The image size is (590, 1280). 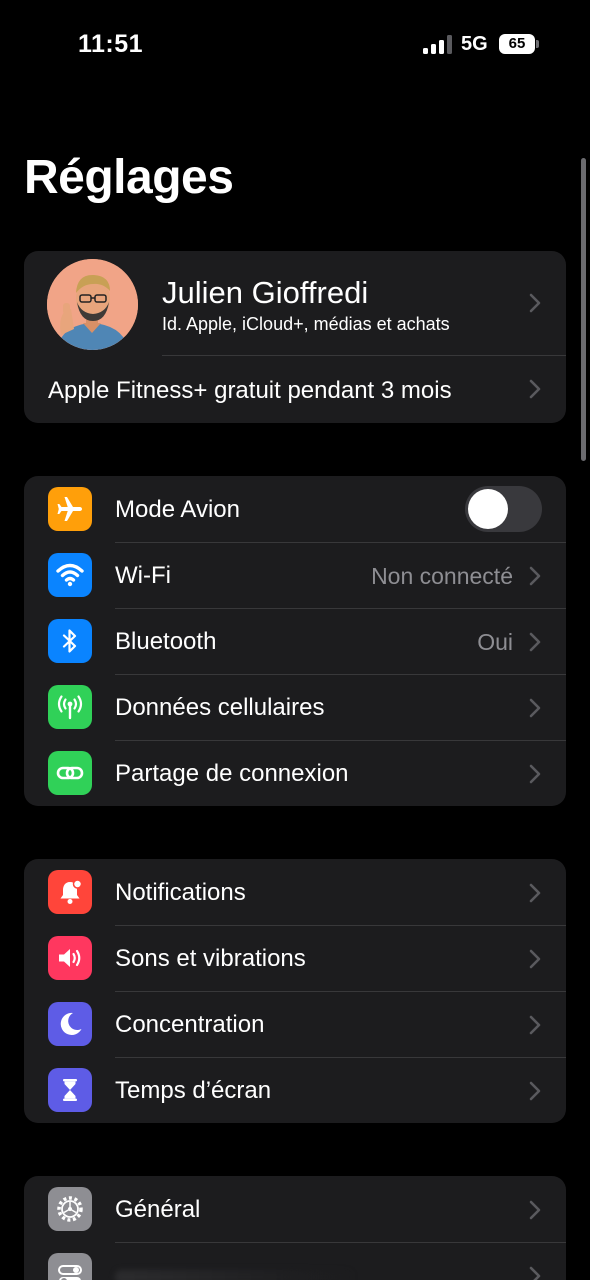 What do you see at coordinates (295, 1261) in the screenshot?
I see `control-center-row` at bounding box center [295, 1261].